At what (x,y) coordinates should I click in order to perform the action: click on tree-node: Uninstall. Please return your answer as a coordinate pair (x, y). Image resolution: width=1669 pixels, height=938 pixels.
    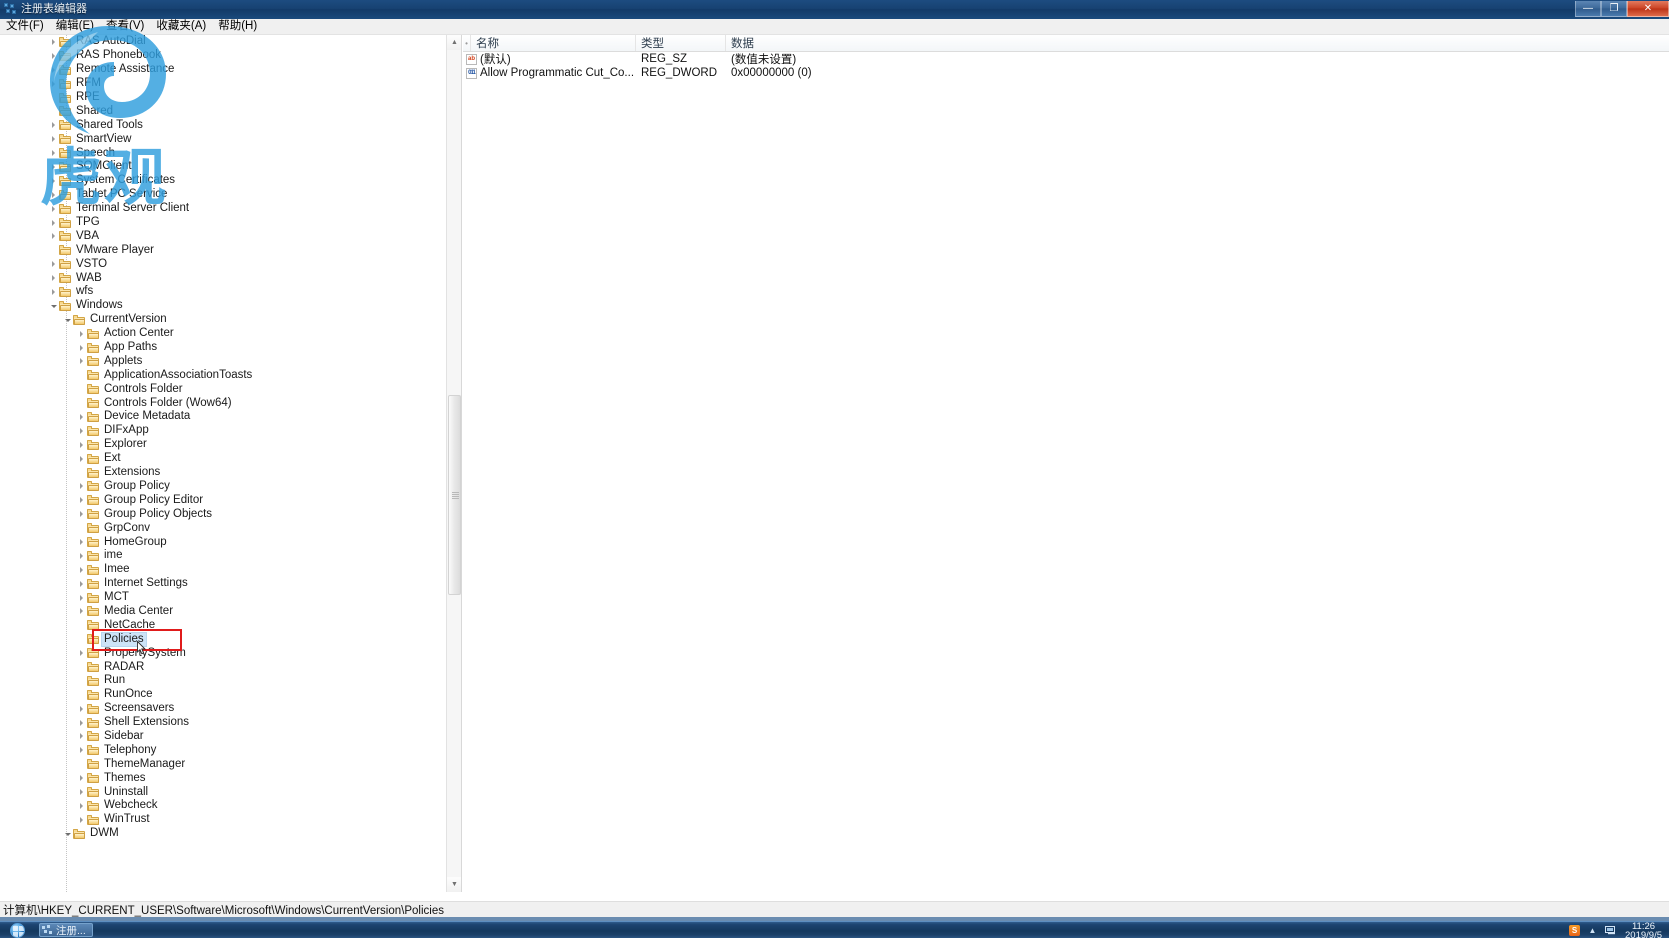
    Looking at the image, I should click on (223, 792).